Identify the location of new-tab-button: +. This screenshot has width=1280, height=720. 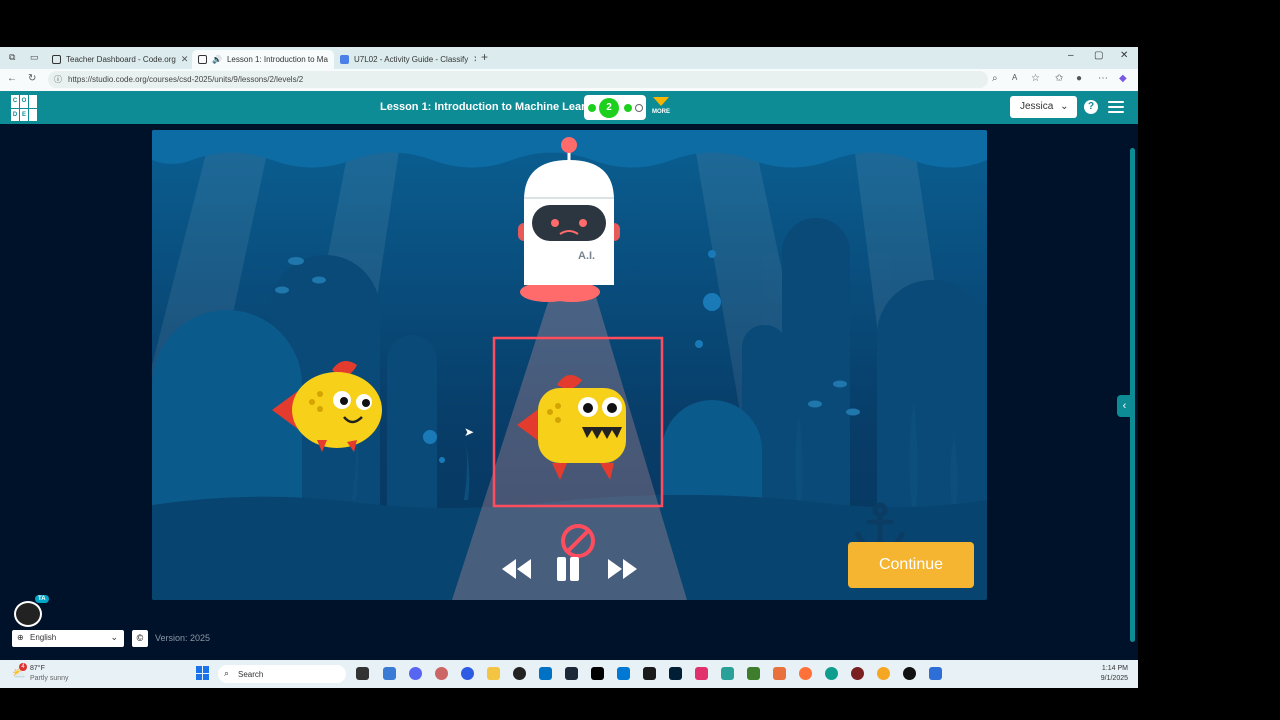
(484, 57).